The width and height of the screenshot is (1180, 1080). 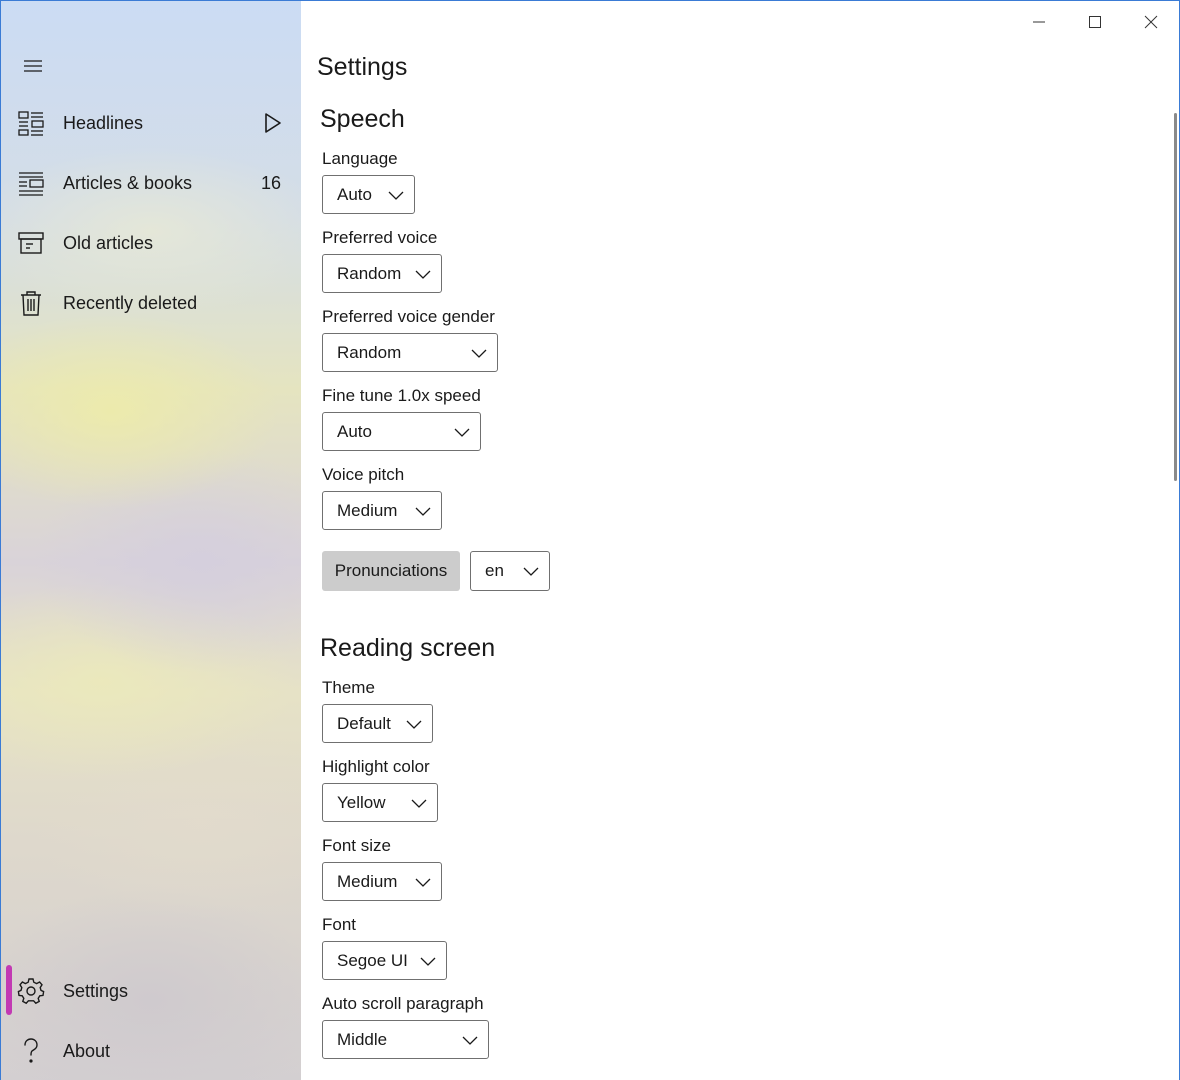 I want to click on fine-tune-speed-dropdown: Auto, so click(x=401, y=431).